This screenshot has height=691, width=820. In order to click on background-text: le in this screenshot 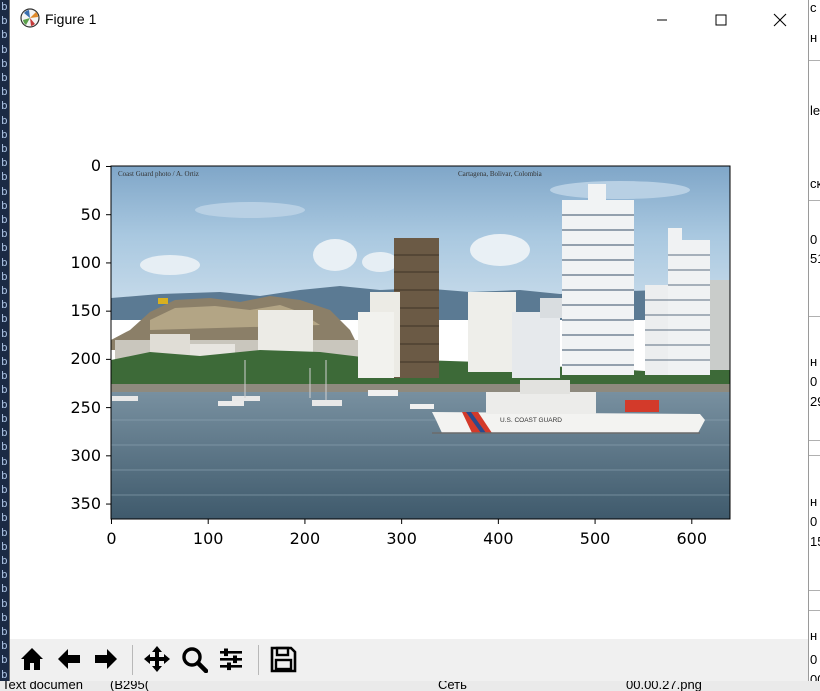, I will do `click(815, 110)`.